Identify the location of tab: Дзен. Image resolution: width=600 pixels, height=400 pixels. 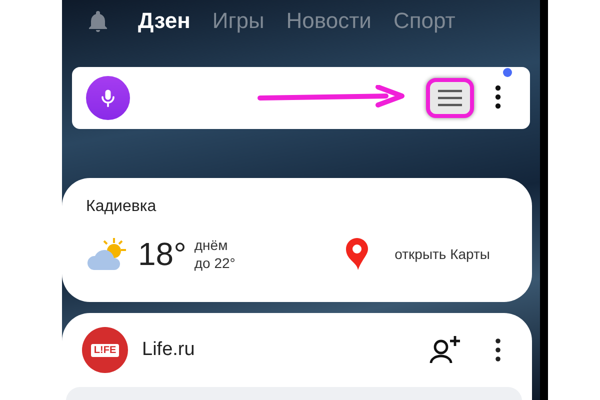
(164, 21).